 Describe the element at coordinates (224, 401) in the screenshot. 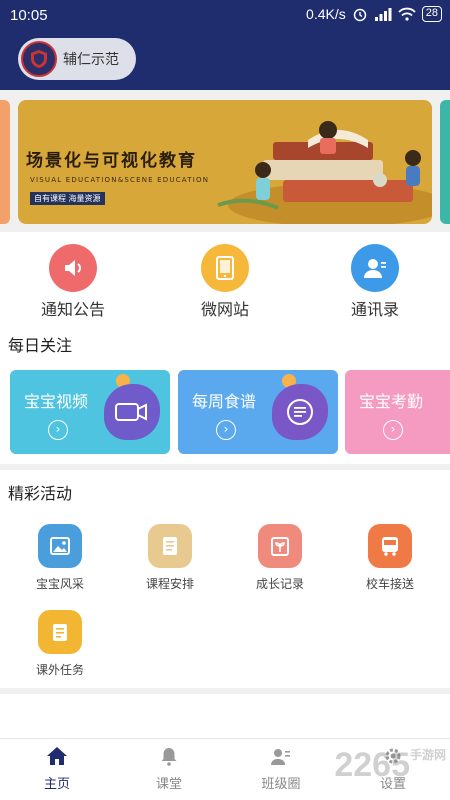

I see `card-label: 每周食谱` at that location.